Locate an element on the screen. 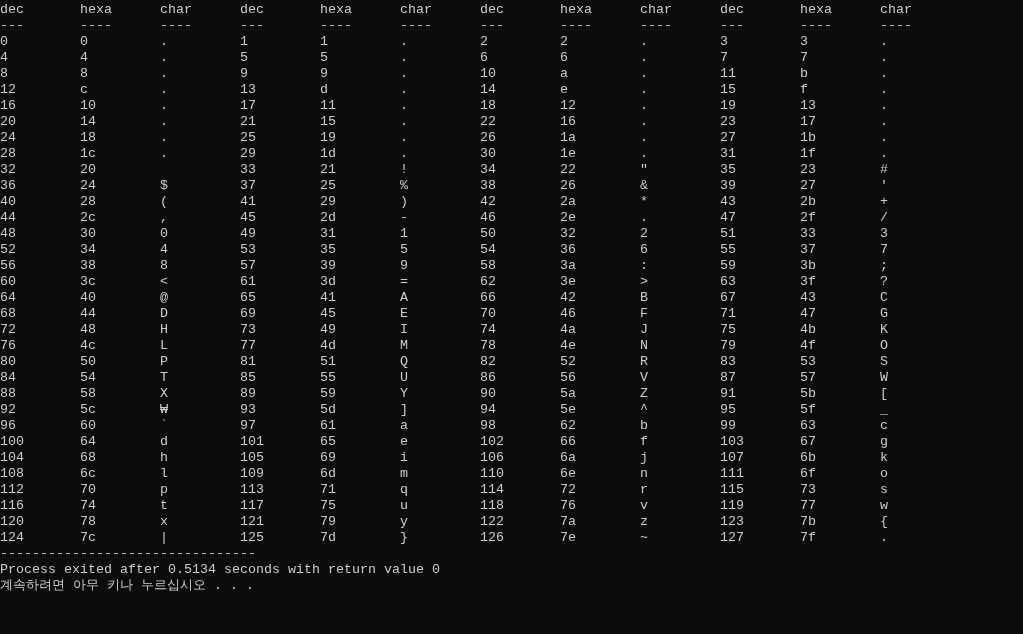 Image resolution: width=1023 pixels, height=634 pixels. table-cell-text: J is located at coordinates (644, 330).